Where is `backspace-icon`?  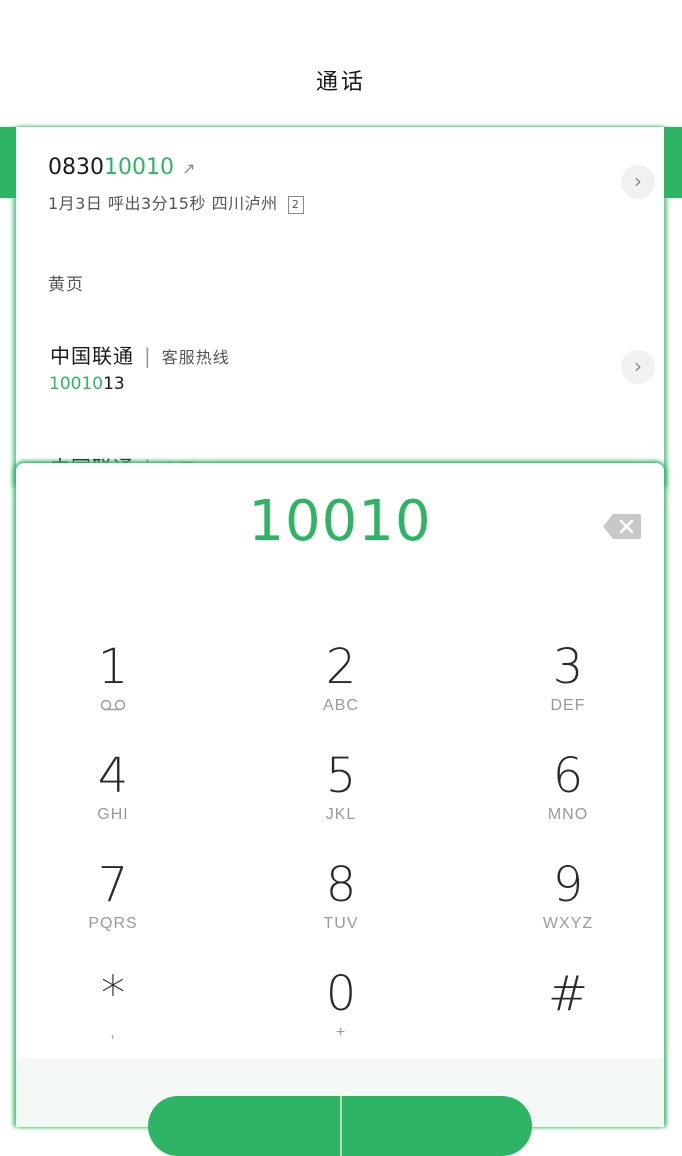 backspace-icon is located at coordinates (622, 526).